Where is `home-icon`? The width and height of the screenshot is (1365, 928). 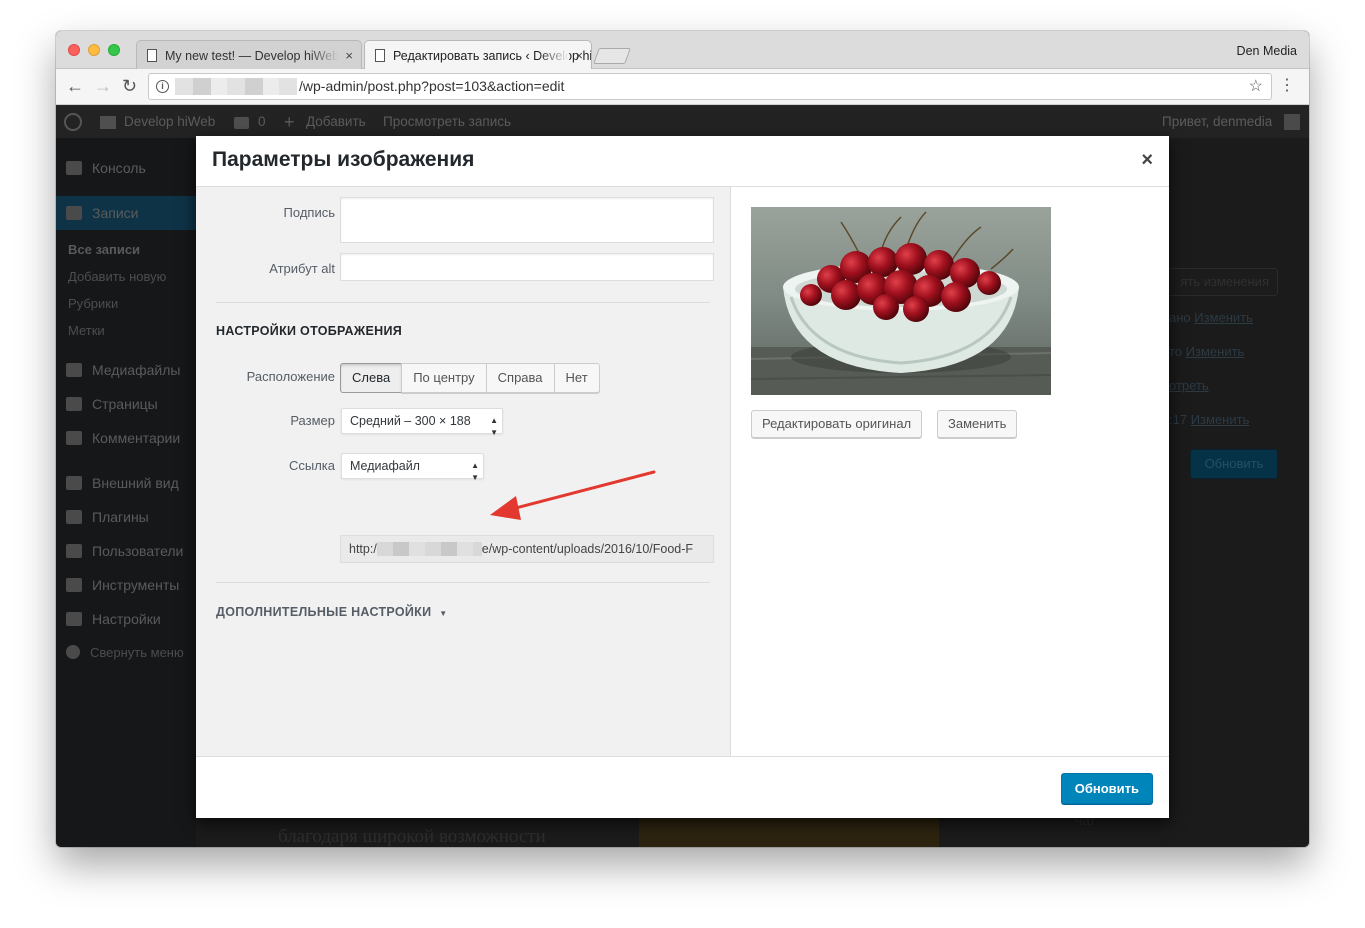 home-icon is located at coordinates (108, 122).